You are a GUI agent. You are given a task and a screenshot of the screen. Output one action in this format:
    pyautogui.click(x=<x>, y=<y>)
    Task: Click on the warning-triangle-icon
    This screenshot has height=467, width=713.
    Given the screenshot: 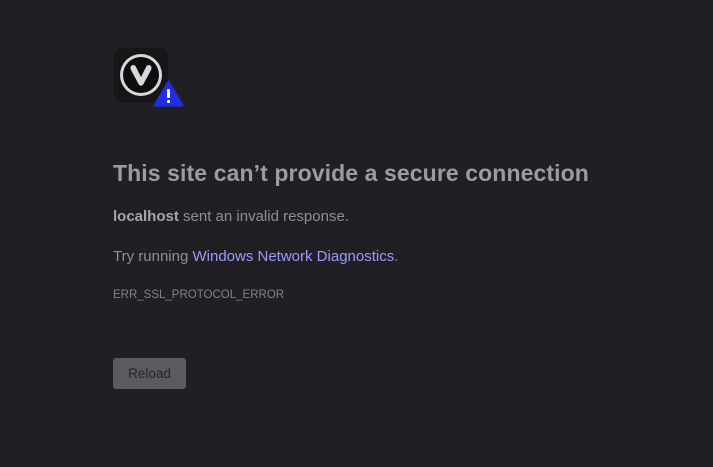 What is the action you would take?
    pyautogui.click(x=168, y=93)
    